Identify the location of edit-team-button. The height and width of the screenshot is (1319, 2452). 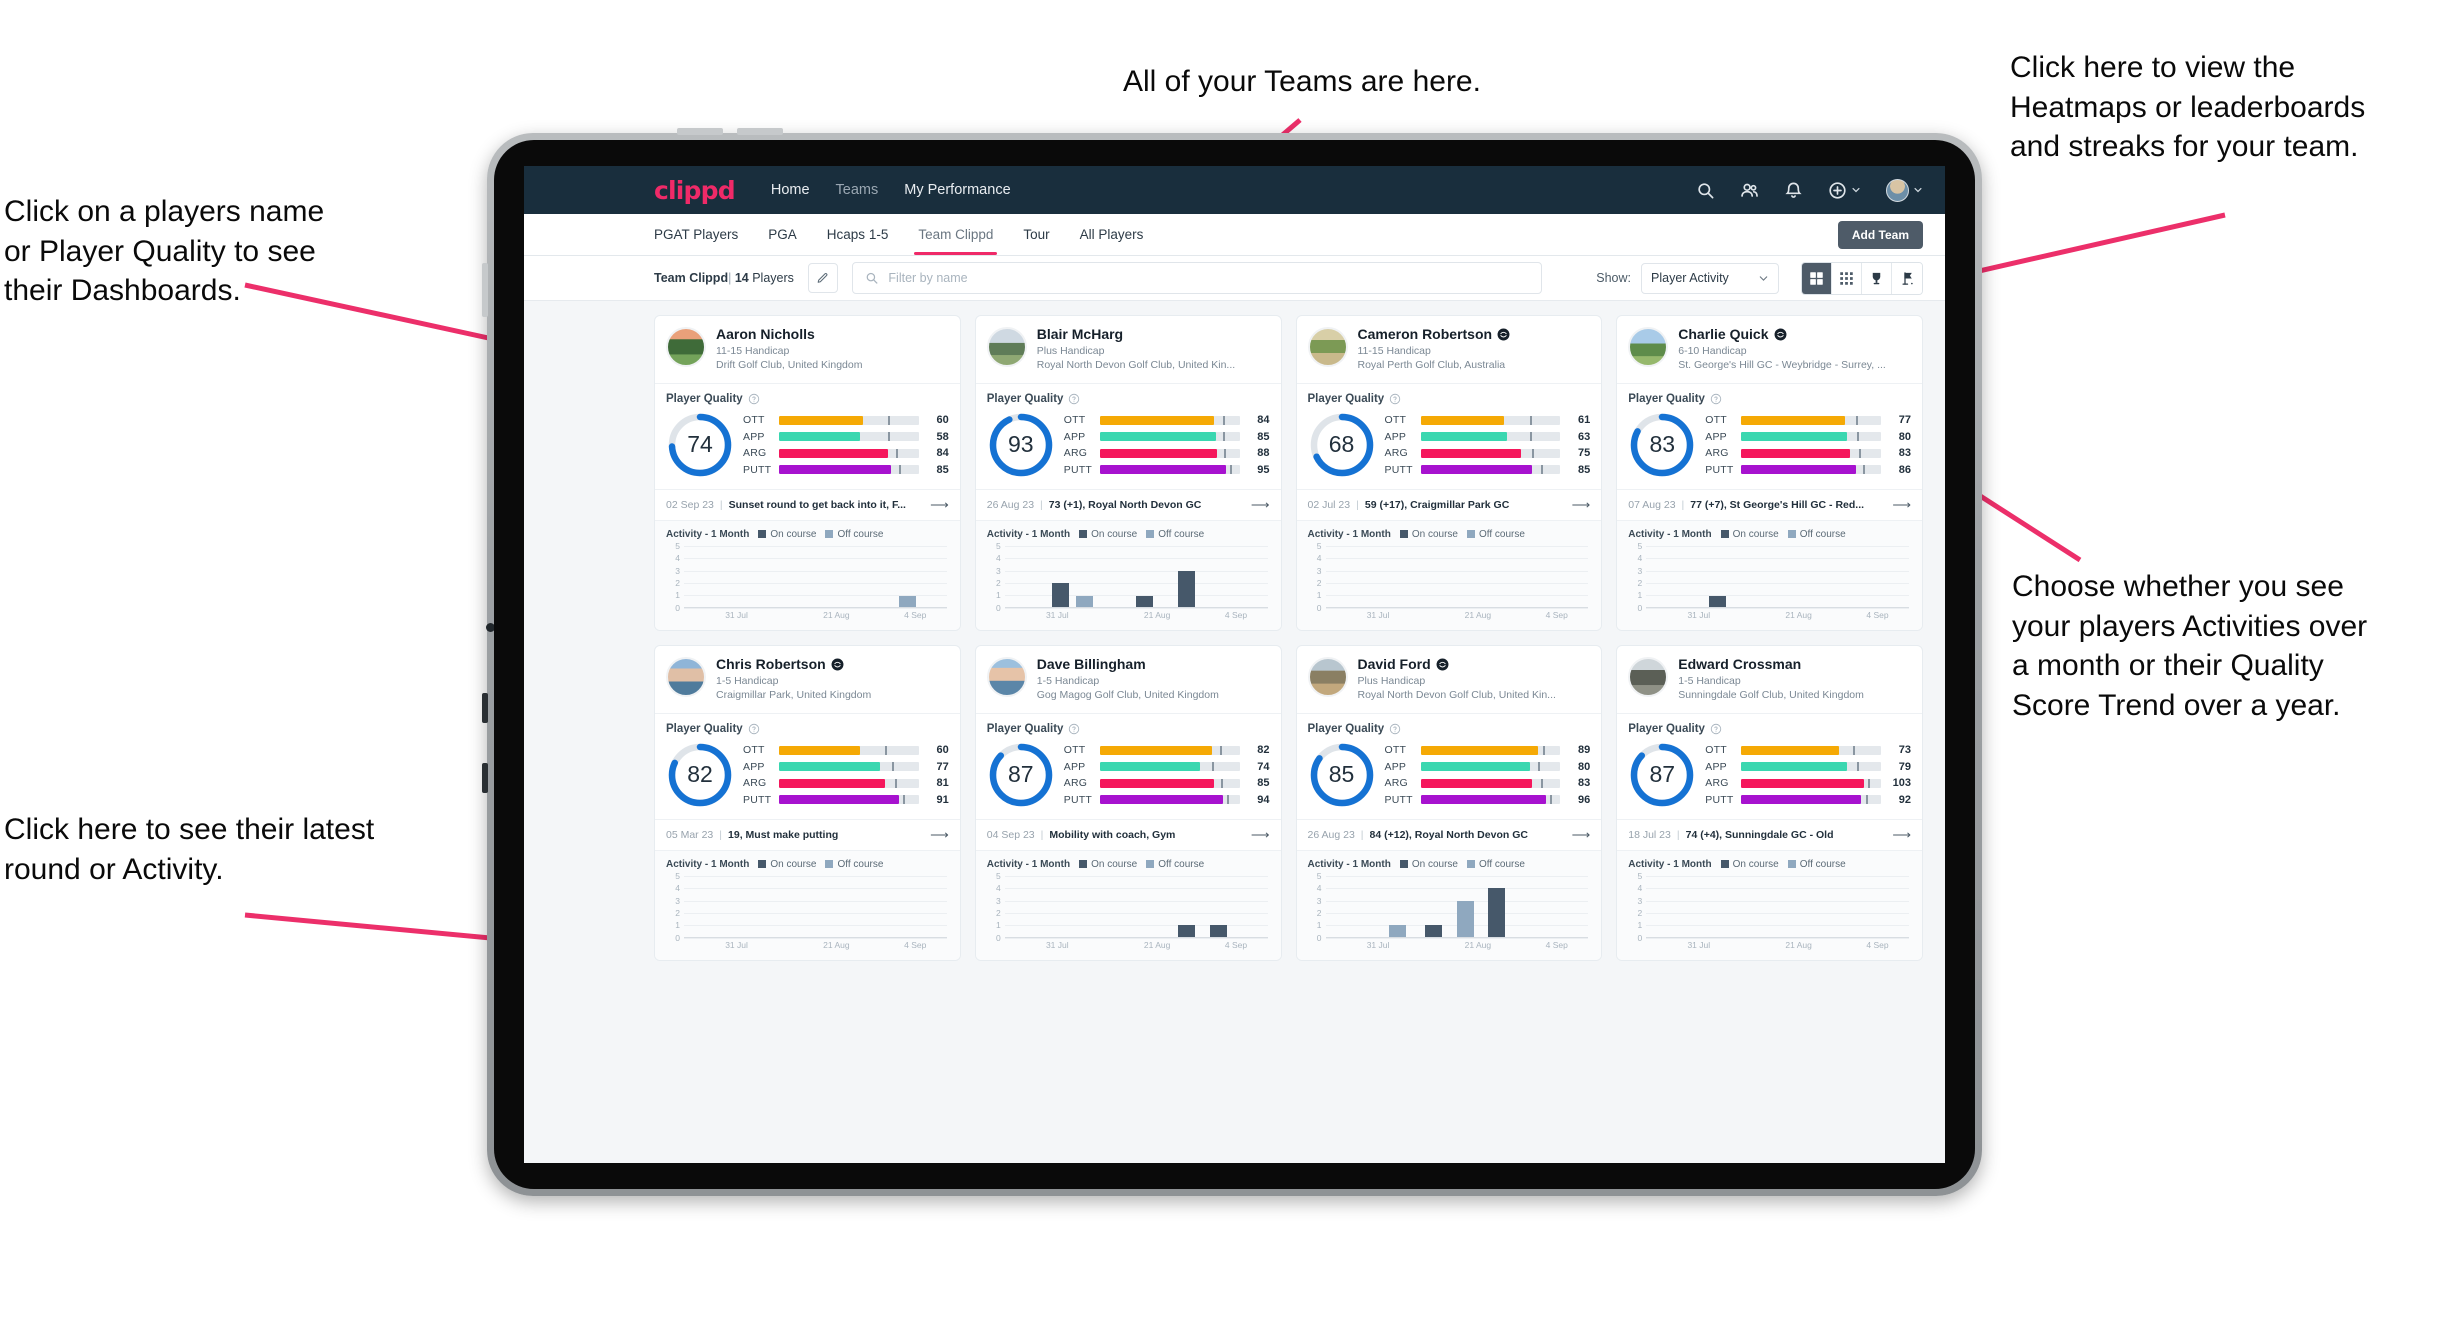
(822, 278).